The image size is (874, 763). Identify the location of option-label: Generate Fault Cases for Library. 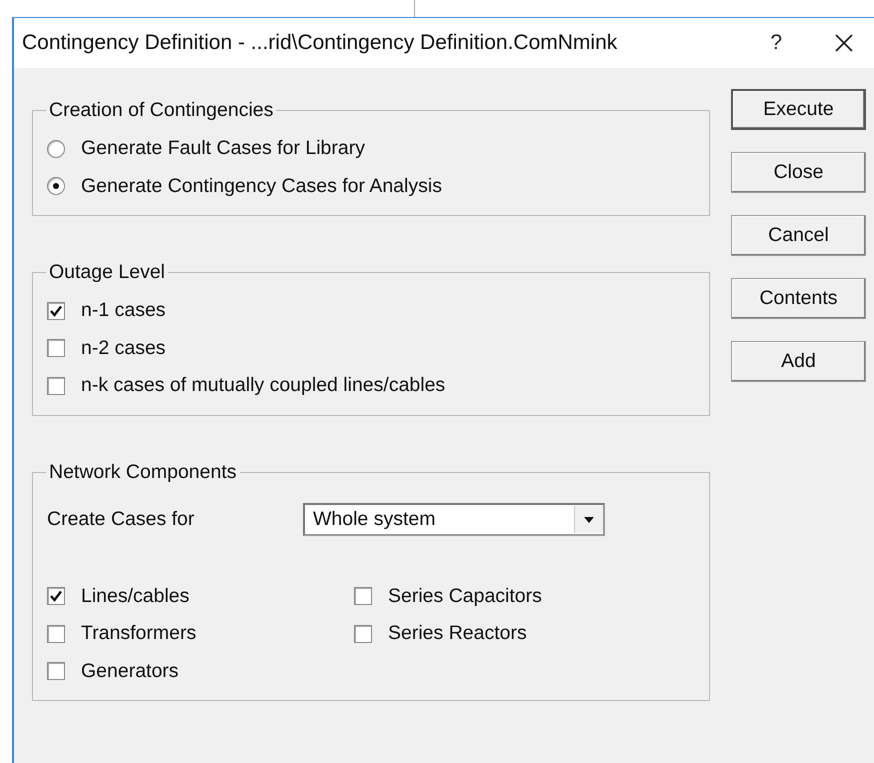
(223, 148).